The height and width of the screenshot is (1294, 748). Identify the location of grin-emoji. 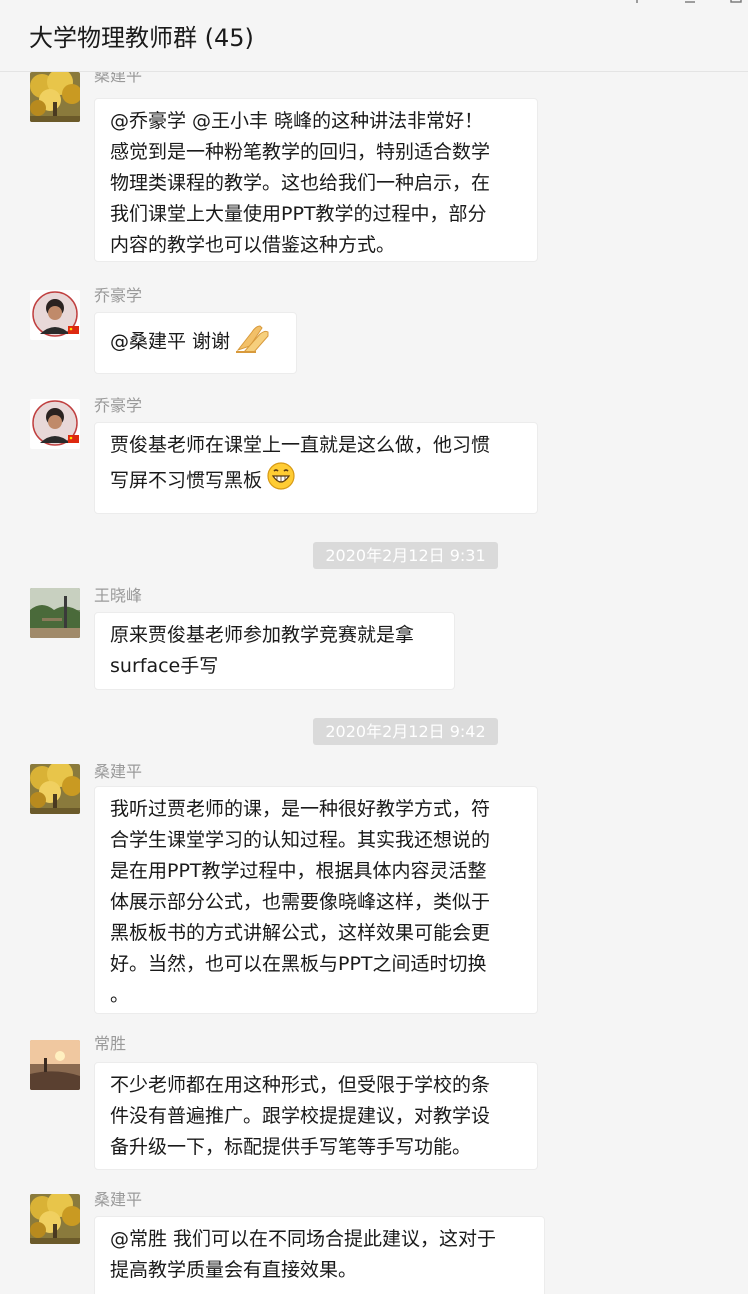
(281, 481).